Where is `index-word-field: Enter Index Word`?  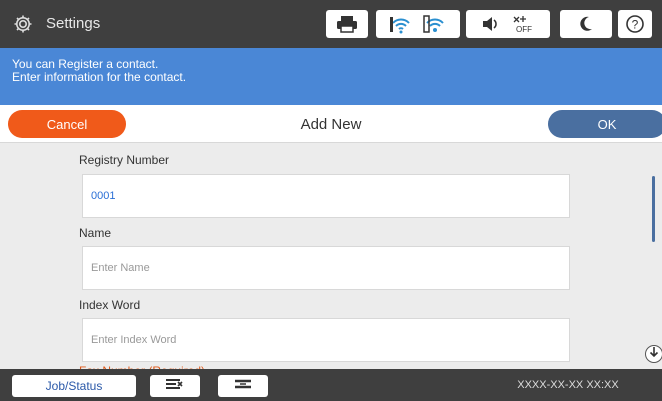
index-word-field: Enter Index Word is located at coordinates (326, 340).